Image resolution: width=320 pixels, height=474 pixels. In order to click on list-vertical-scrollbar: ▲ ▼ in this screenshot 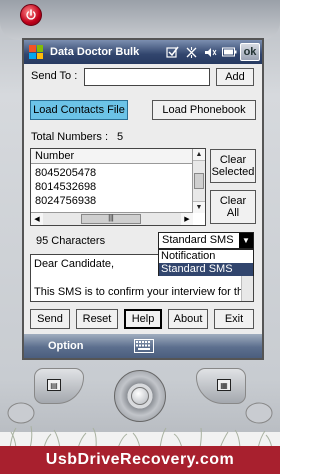, I will do `click(198, 181)`.